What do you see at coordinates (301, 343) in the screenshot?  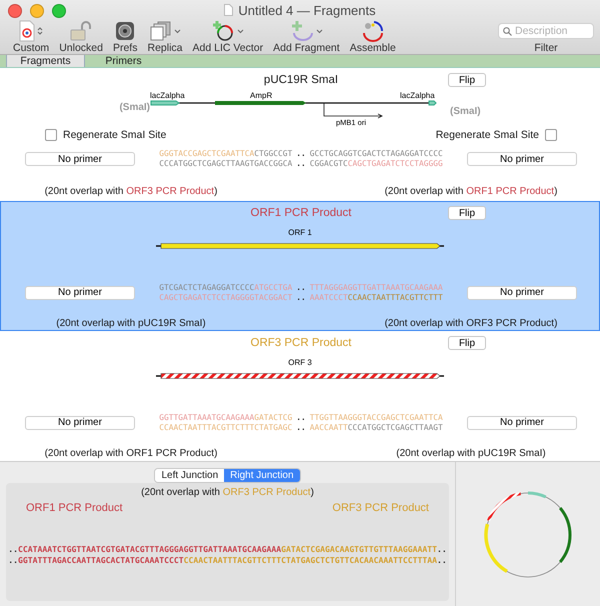 I see `fragment-title: ORF3 PCR Product` at bounding box center [301, 343].